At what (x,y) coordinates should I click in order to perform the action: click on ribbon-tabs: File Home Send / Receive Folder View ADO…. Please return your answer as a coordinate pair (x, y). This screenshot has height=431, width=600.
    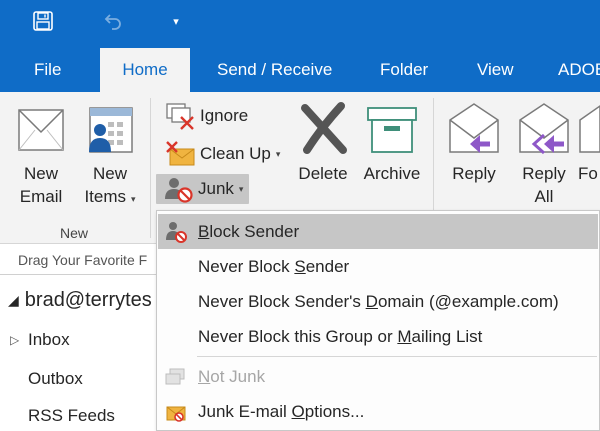
    Looking at the image, I should click on (300, 70).